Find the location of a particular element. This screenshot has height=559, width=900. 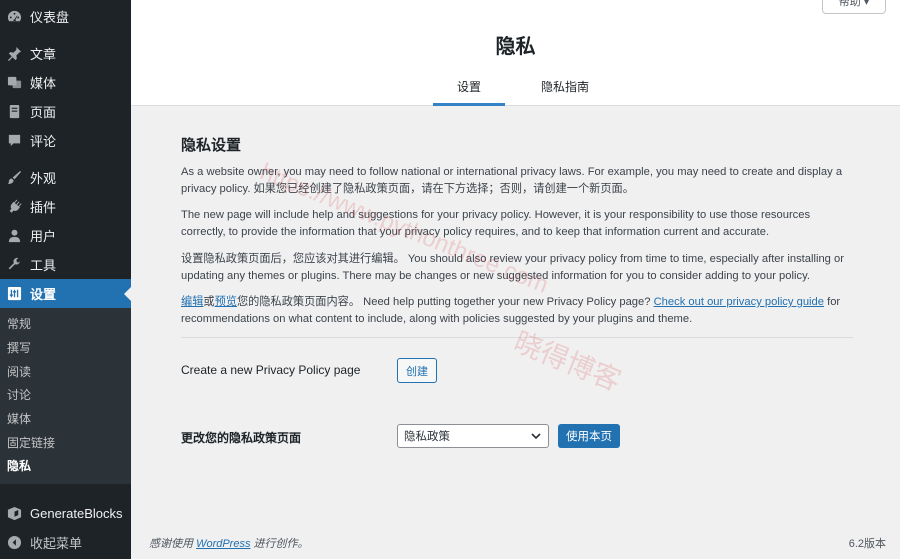

submenu-permalinks: 固定链接 is located at coordinates (65, 442).